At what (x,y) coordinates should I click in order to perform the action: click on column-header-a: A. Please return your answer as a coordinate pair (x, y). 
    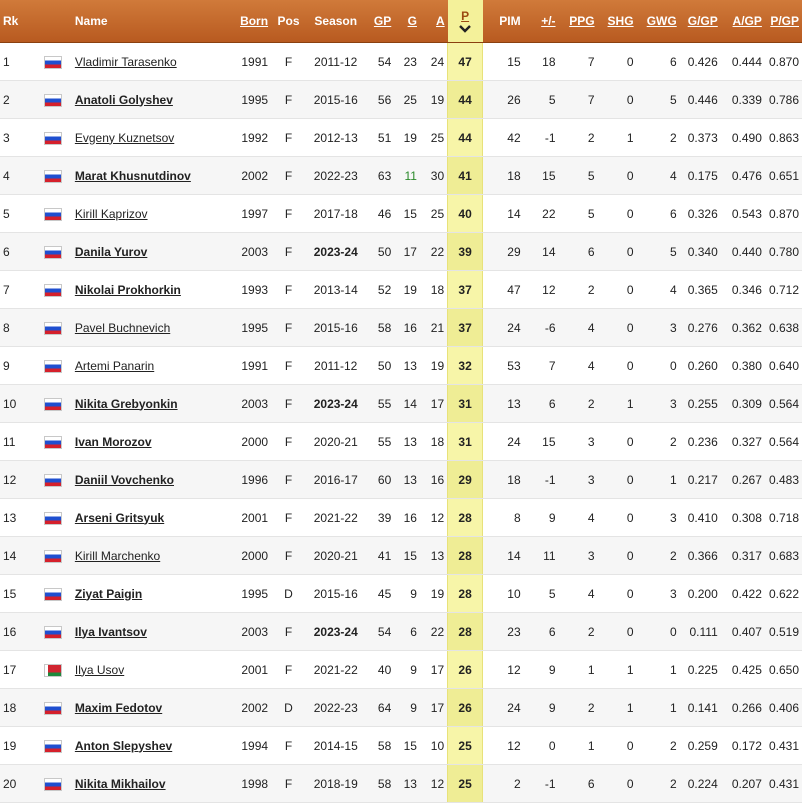
    Looking at the image, I should click on (433, 21).